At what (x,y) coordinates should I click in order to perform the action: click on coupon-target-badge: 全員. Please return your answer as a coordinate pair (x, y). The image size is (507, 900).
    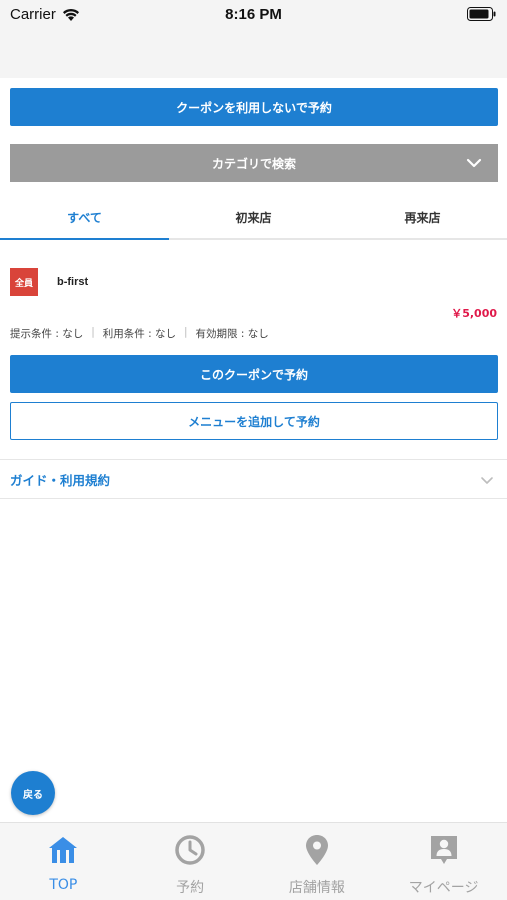
    Looking at the image, I should click on (24, 282).